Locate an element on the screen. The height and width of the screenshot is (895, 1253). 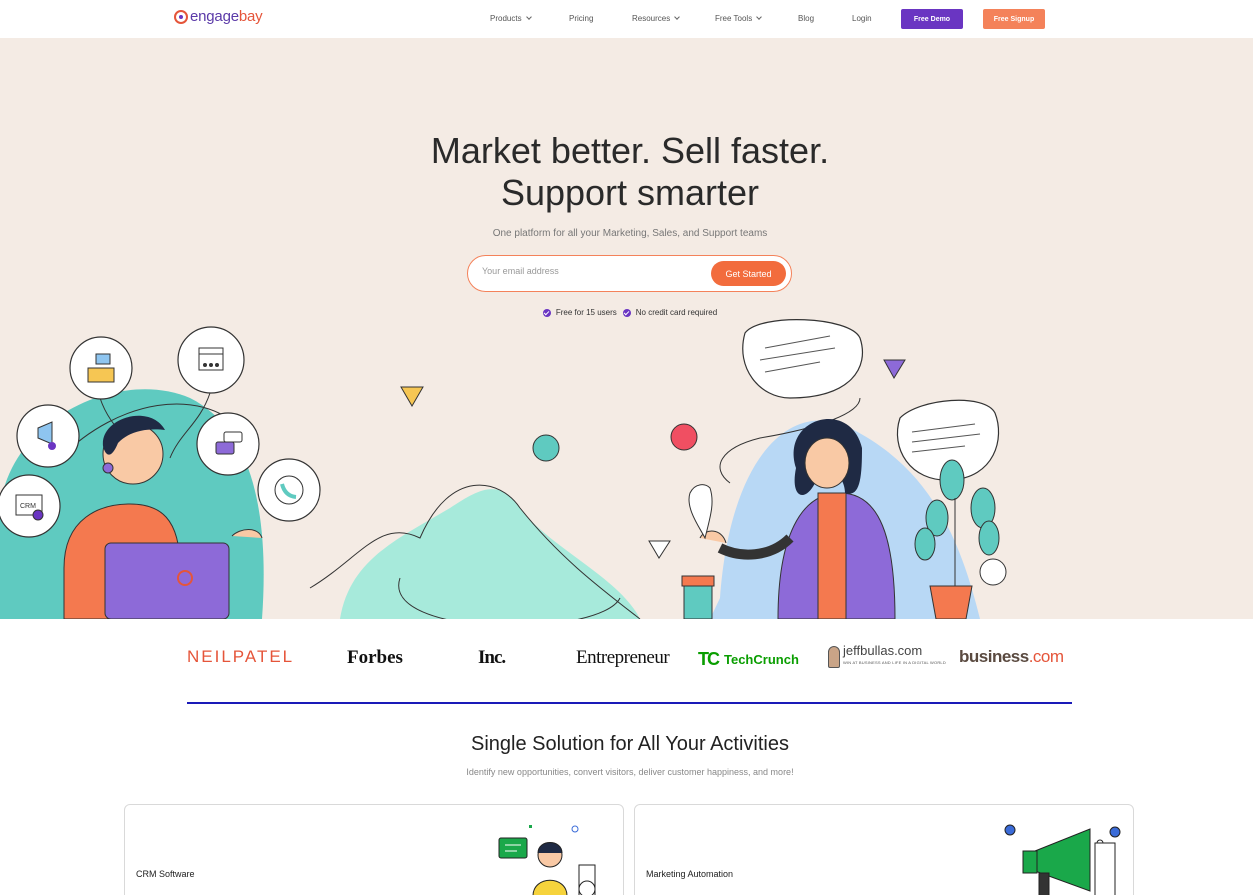
plant-vase is located at coordinates (698, 551).